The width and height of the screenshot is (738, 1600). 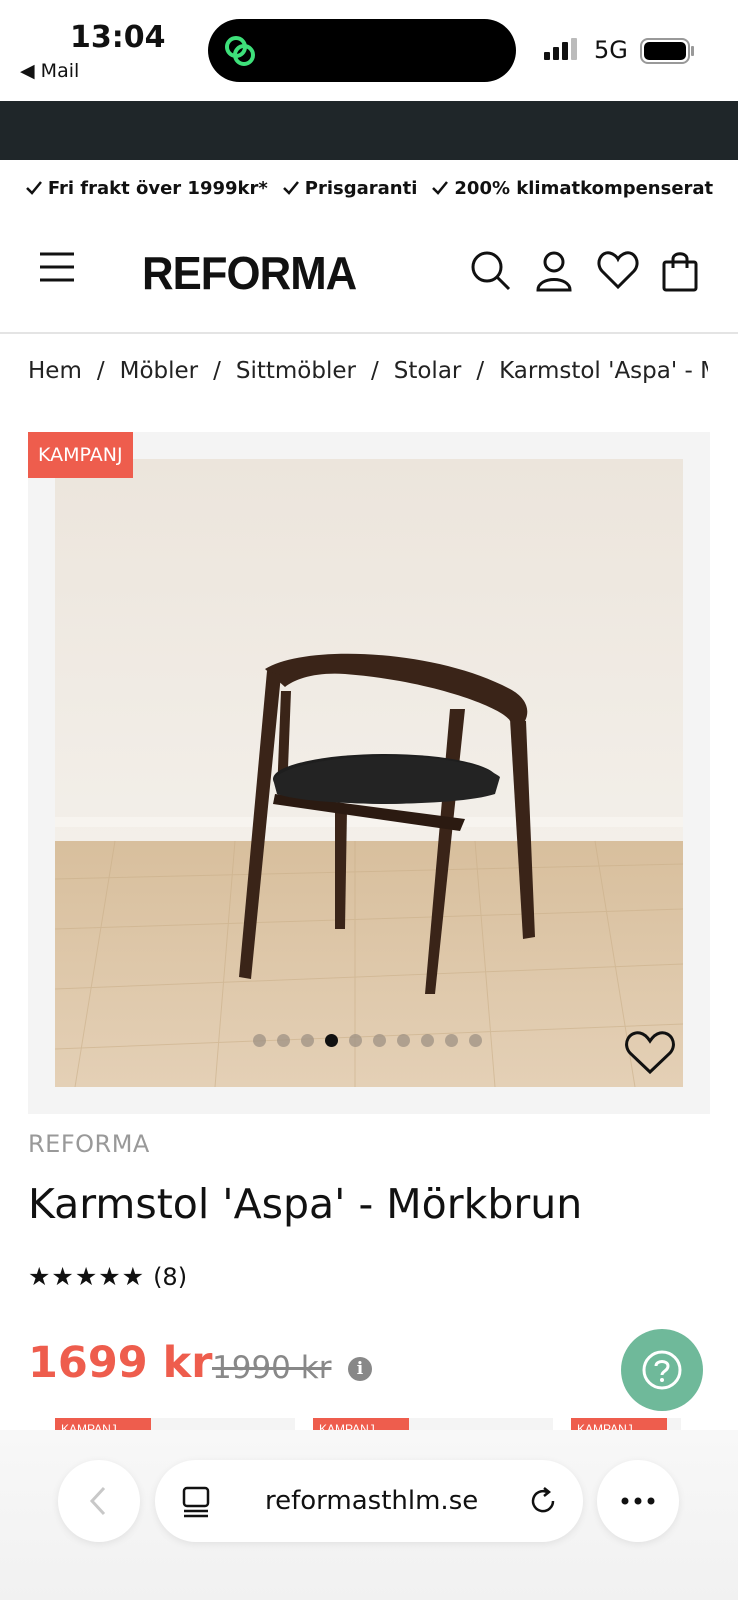 I want to click on site-header: REFORMA, so click(x=369, y=275).